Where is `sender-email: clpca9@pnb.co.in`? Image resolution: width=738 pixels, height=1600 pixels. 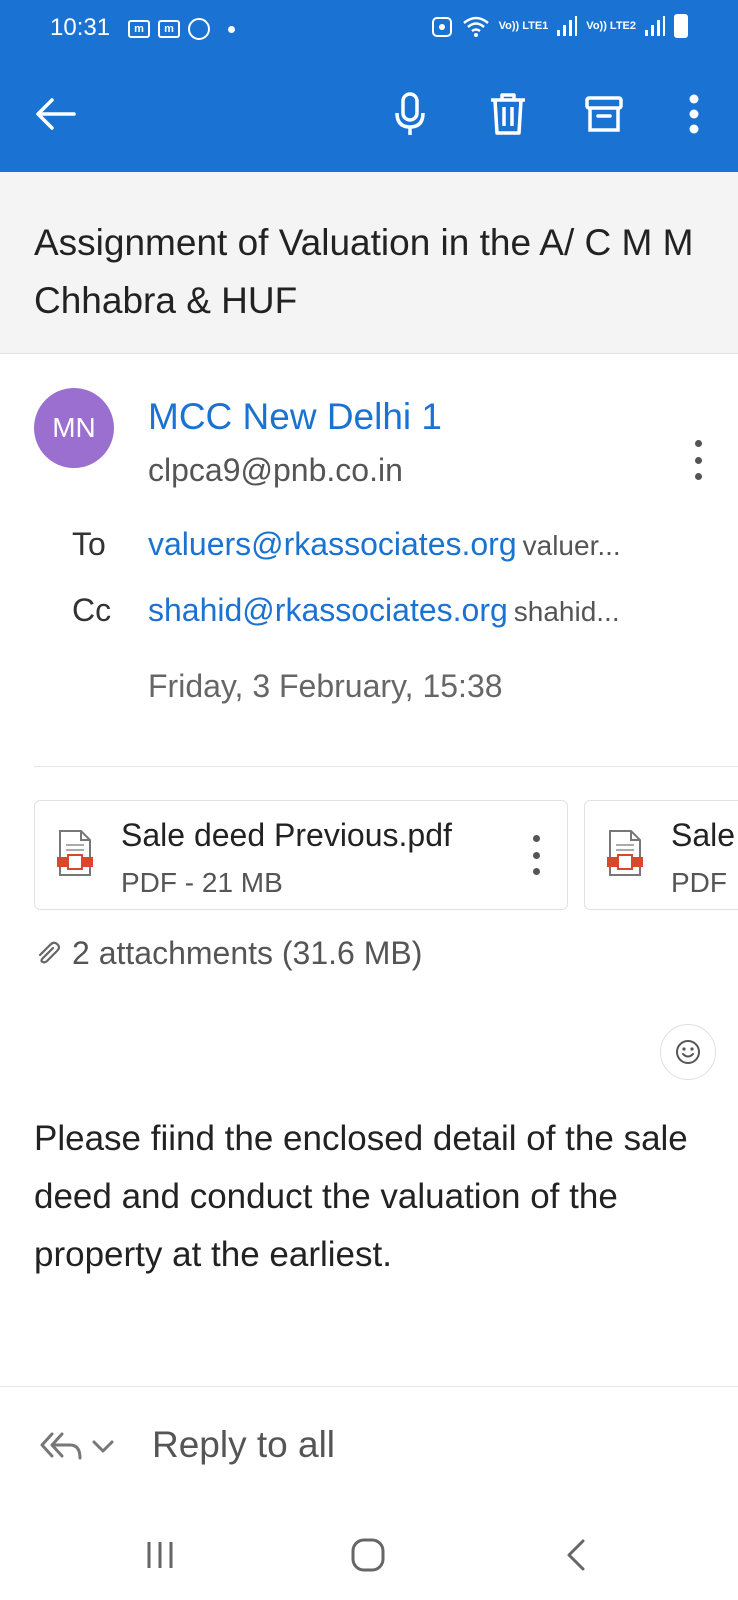
sender-email: clpca9@pnb.co.in is located at coordinates (275, 470).